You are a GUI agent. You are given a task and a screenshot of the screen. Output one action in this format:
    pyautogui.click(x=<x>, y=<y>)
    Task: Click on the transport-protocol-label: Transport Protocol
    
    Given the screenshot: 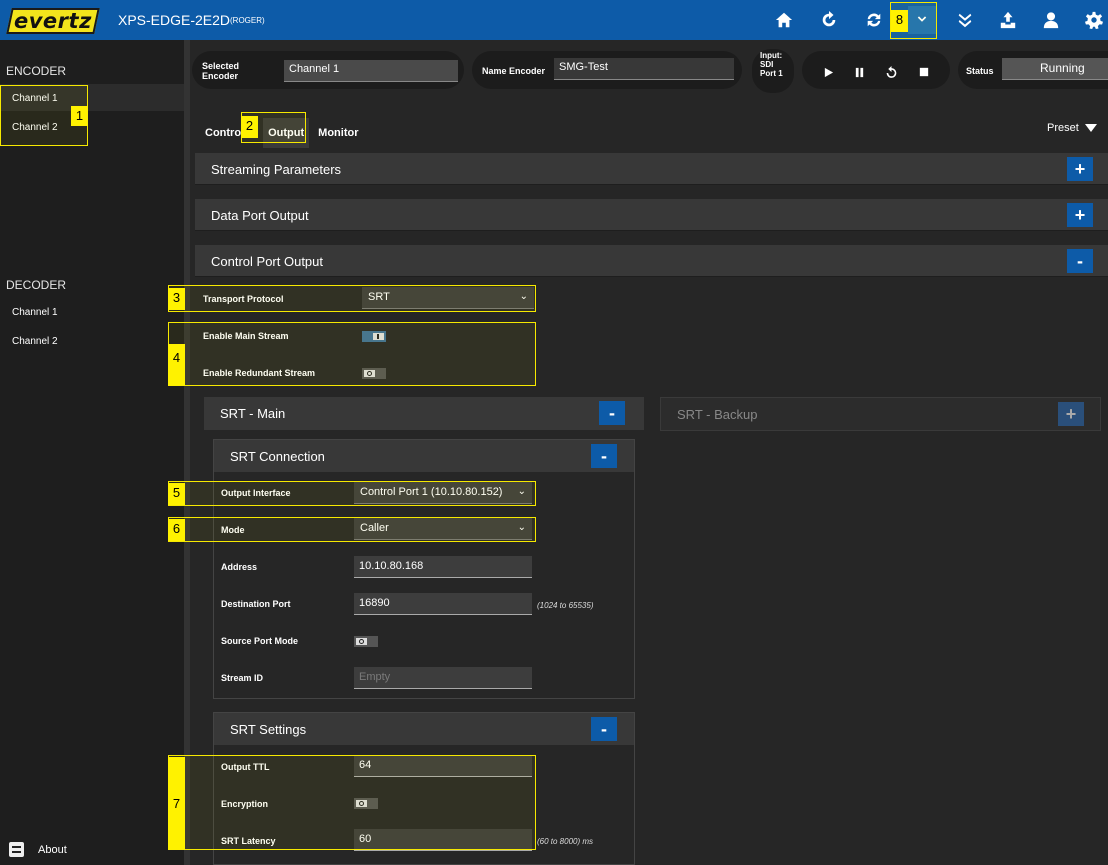 What is the action you would take?
    pyautogui.click(x=243, y=299)
    